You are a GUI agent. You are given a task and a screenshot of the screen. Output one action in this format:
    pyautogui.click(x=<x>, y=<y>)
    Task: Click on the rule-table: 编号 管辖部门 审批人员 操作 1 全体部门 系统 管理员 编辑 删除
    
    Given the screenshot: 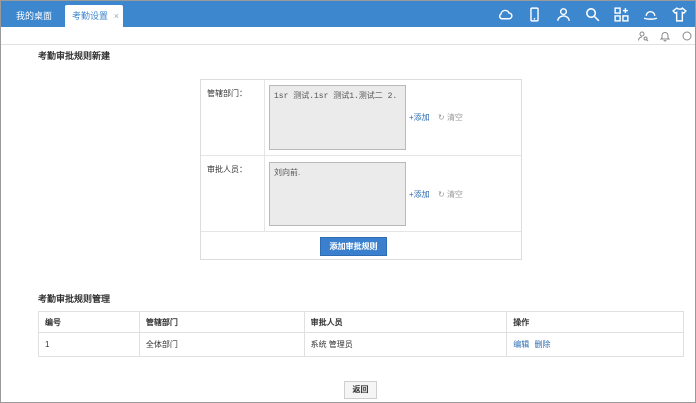 What is the action you would take?
    pyautogui.click(x=361, y=334)
    